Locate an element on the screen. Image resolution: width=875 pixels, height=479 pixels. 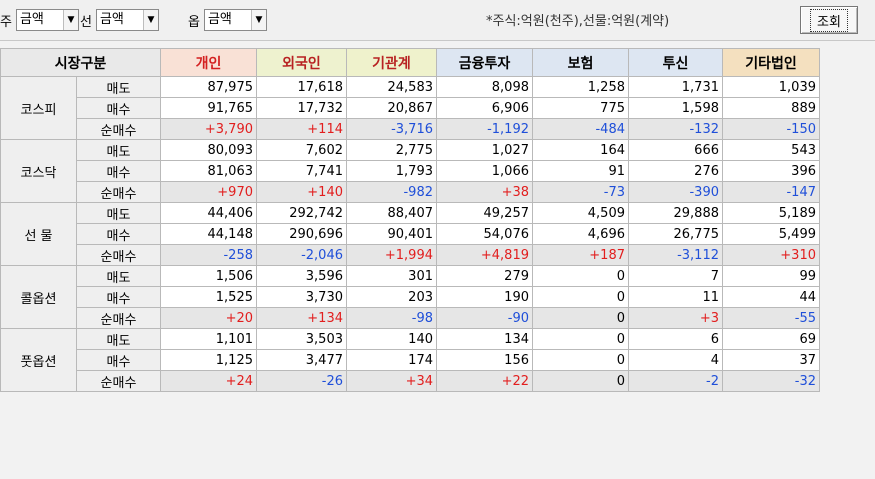
table-row: 매수 1,525 3,730 203 190 0 11 44 is located at coordinates (410, 297).